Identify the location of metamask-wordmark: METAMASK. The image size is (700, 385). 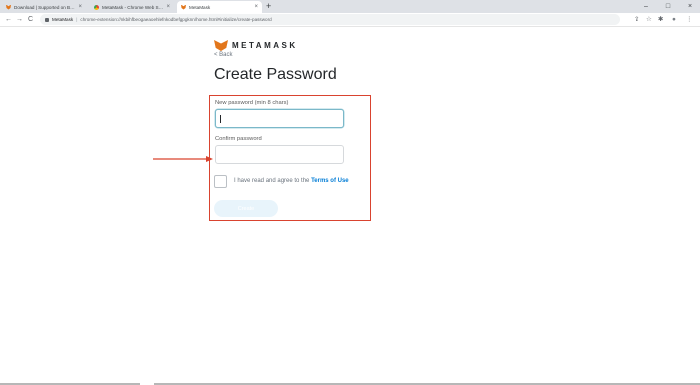
(265, 45).